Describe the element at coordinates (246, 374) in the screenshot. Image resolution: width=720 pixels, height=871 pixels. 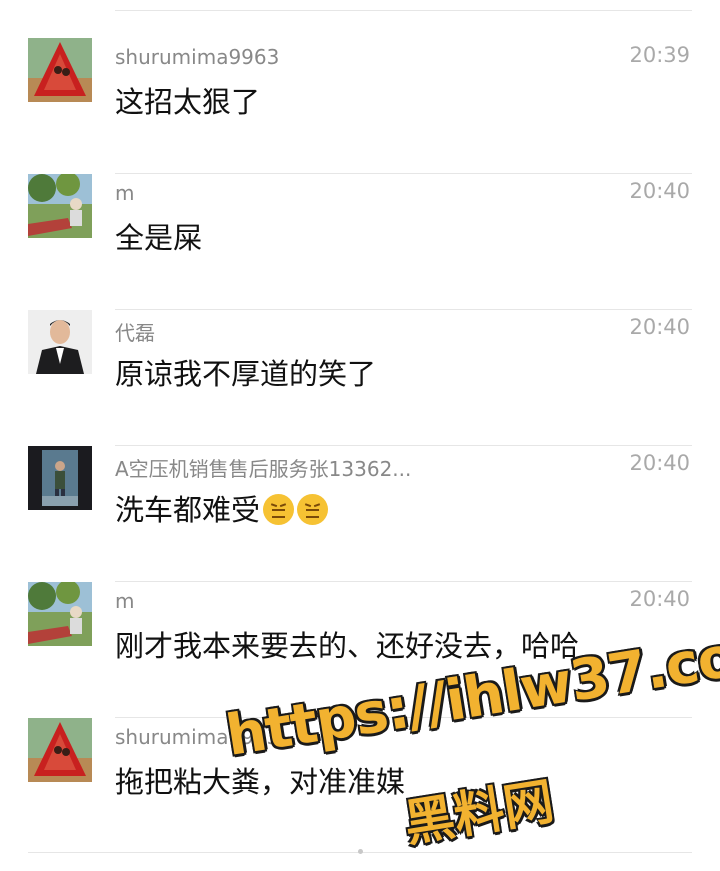
I see `comment-text: 原谅我不厚道的笑了` at that location.